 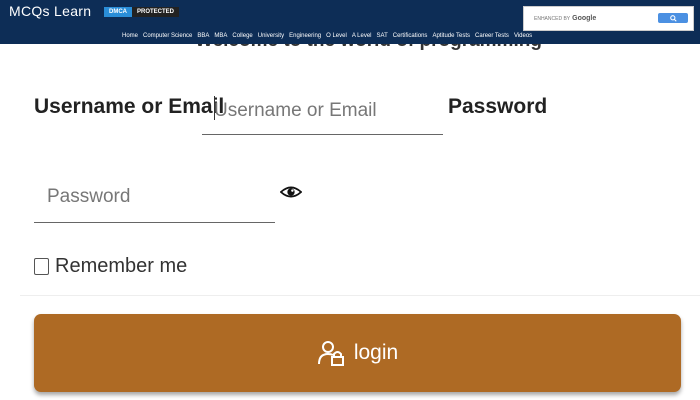 I want to click on nav-item-mba: MBA, so click(x=220, y=36).